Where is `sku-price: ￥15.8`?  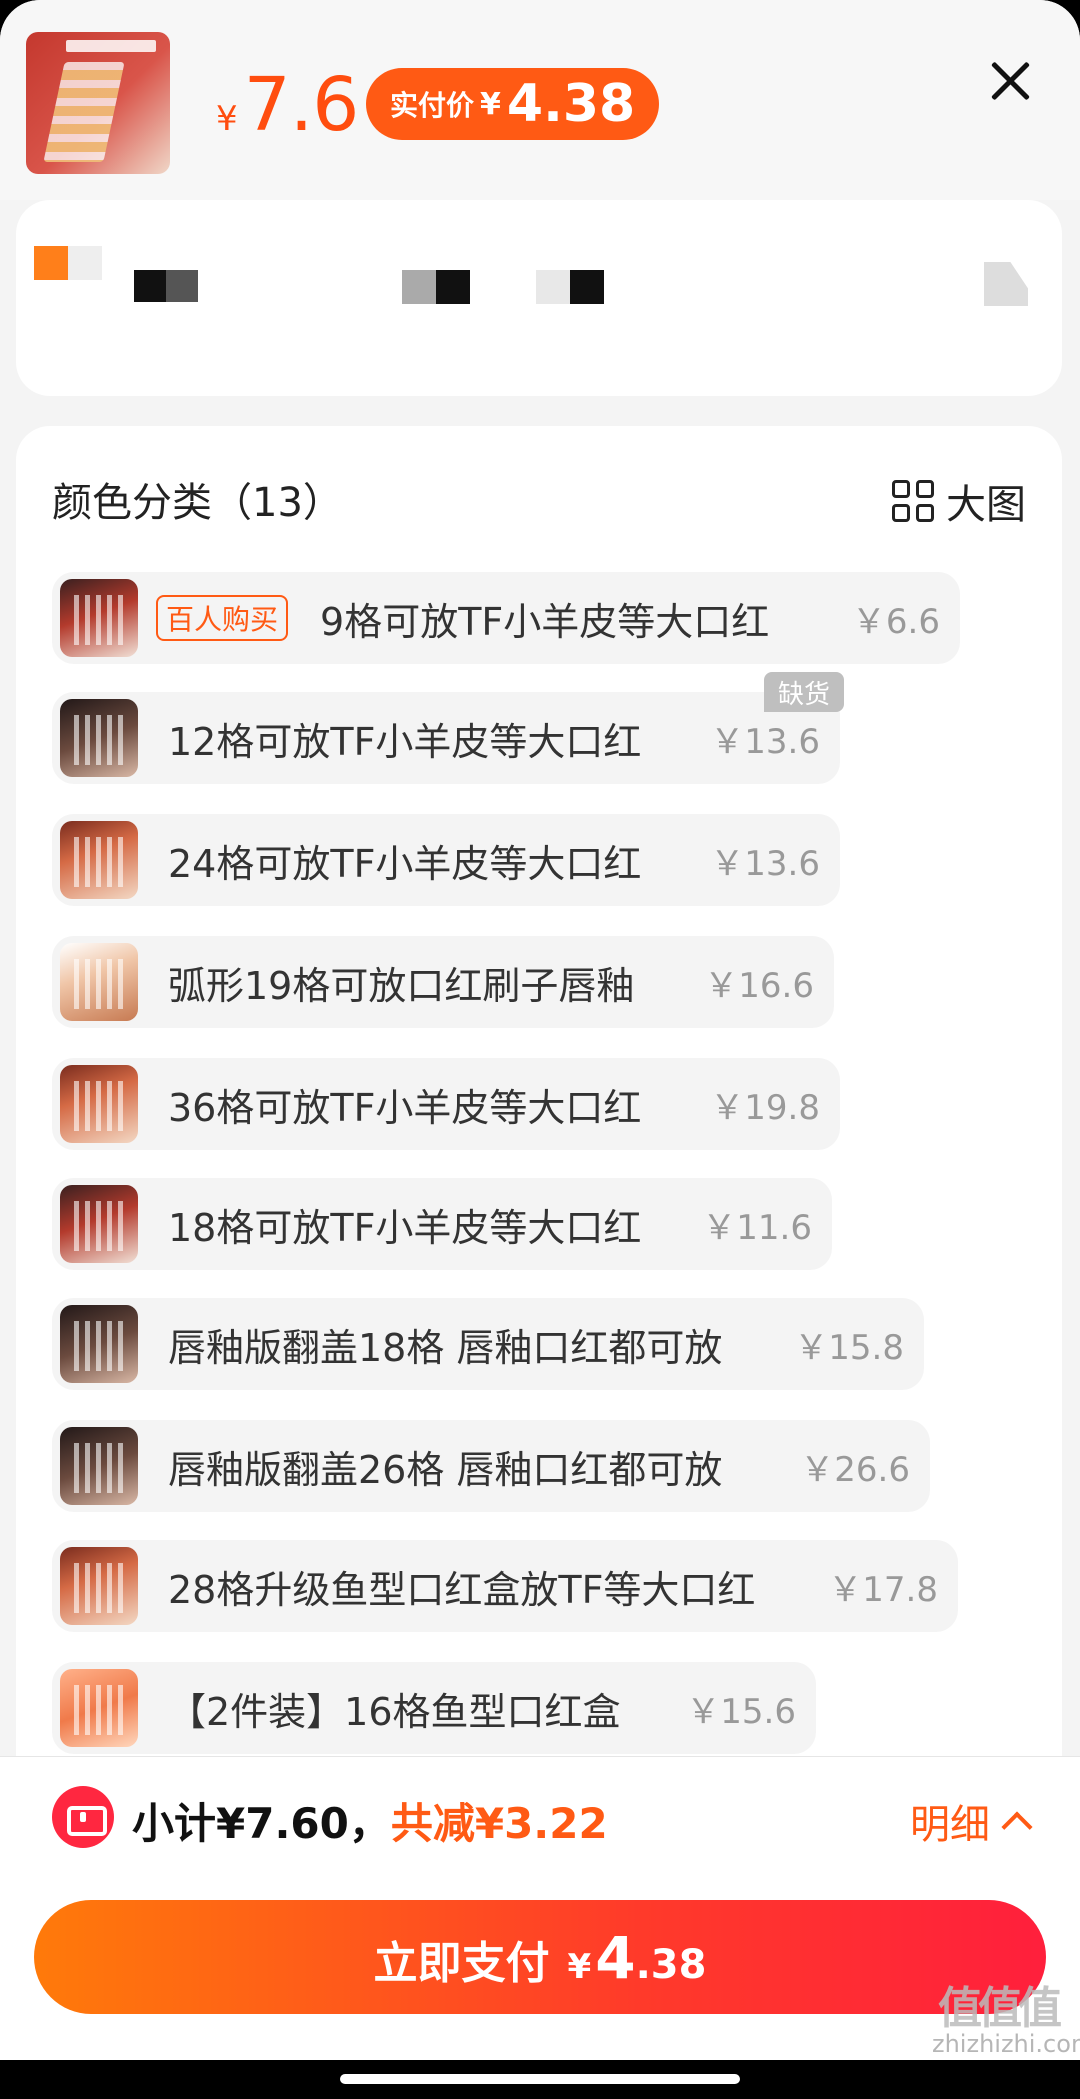
sku-price: ￥15.8 is located at coordinates (849, 1347).